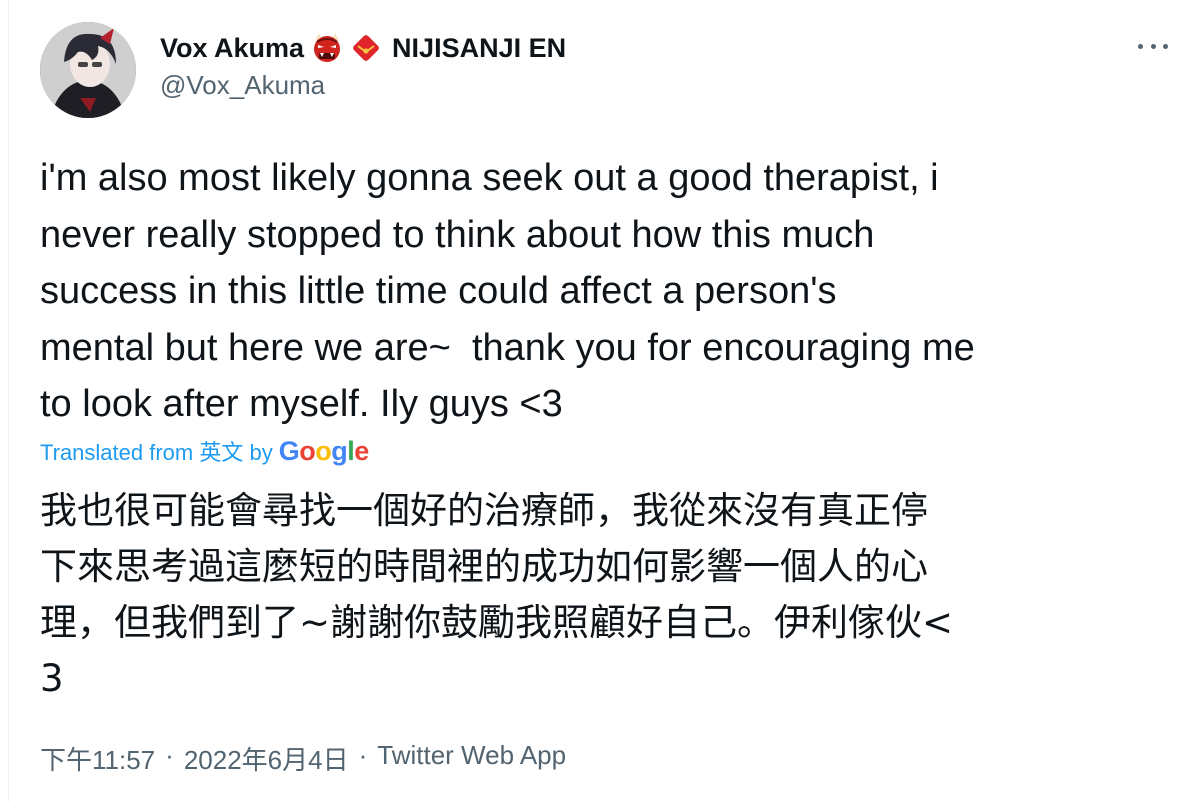 Image resolution: width=1198 pixels, height=802 pixels. I want to click on tweet-source: Twitter Web App, so click(471, 758).